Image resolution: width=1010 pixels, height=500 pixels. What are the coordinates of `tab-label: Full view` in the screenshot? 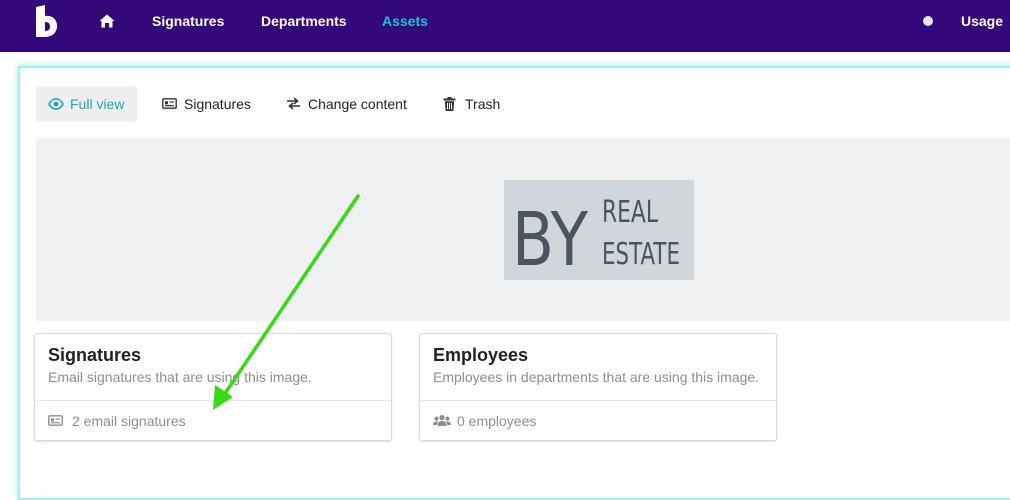 It's located at (97, 104).